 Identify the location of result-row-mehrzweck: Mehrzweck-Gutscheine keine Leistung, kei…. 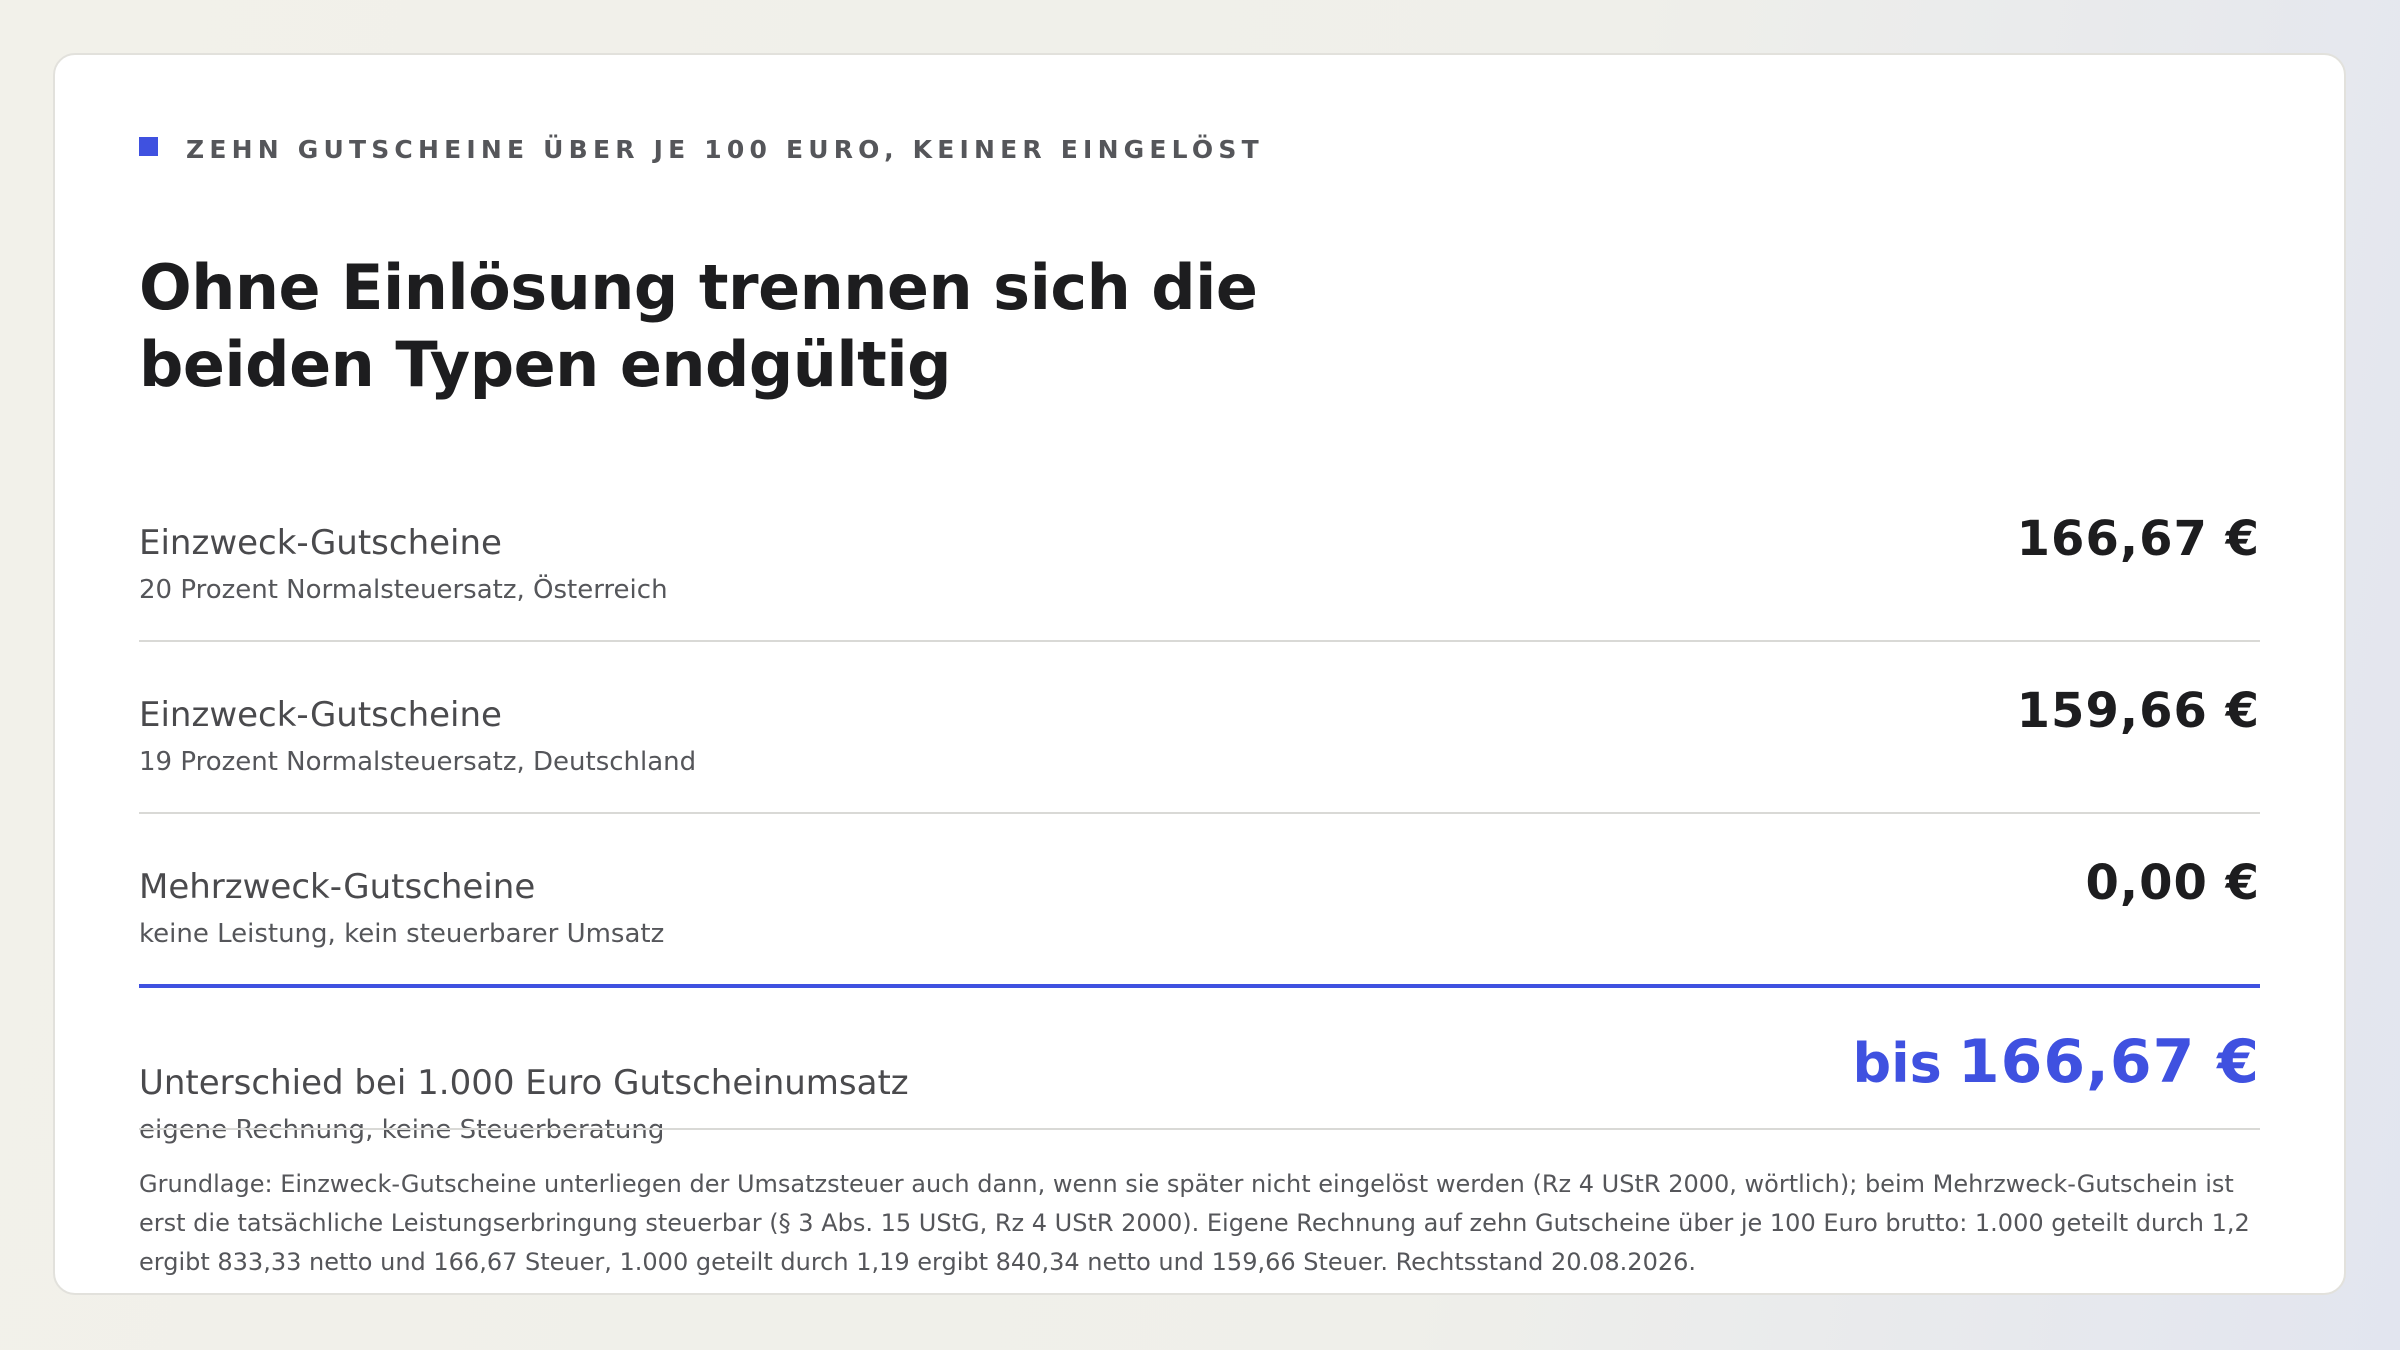
(1199, 921).